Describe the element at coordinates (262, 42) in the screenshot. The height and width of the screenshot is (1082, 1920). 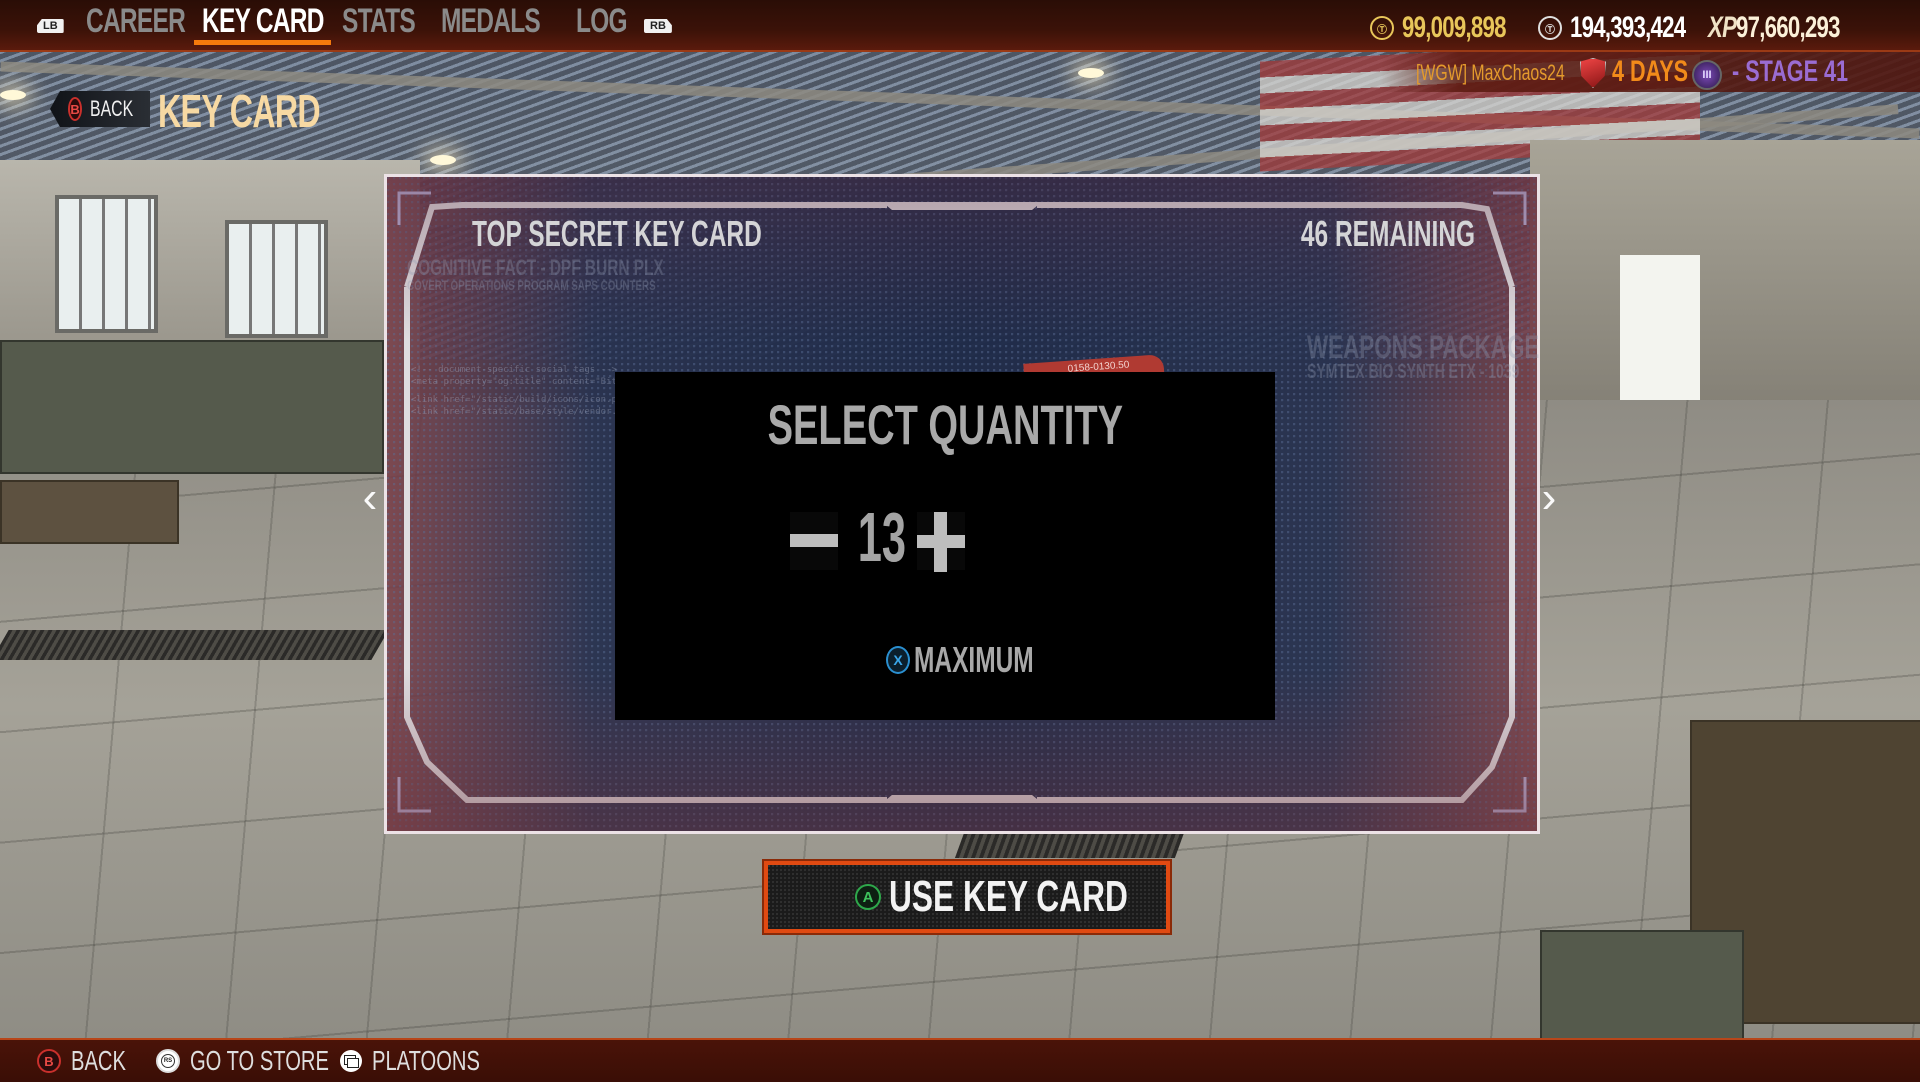
I see `active-tab-indicator` at that location.